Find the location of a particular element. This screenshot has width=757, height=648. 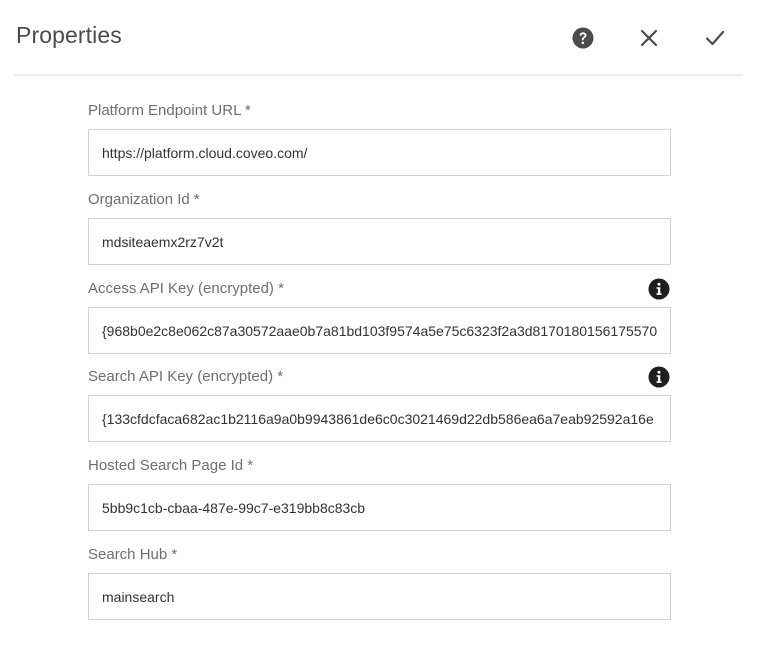

access-api-key-input is located at coordinates (379, 330).